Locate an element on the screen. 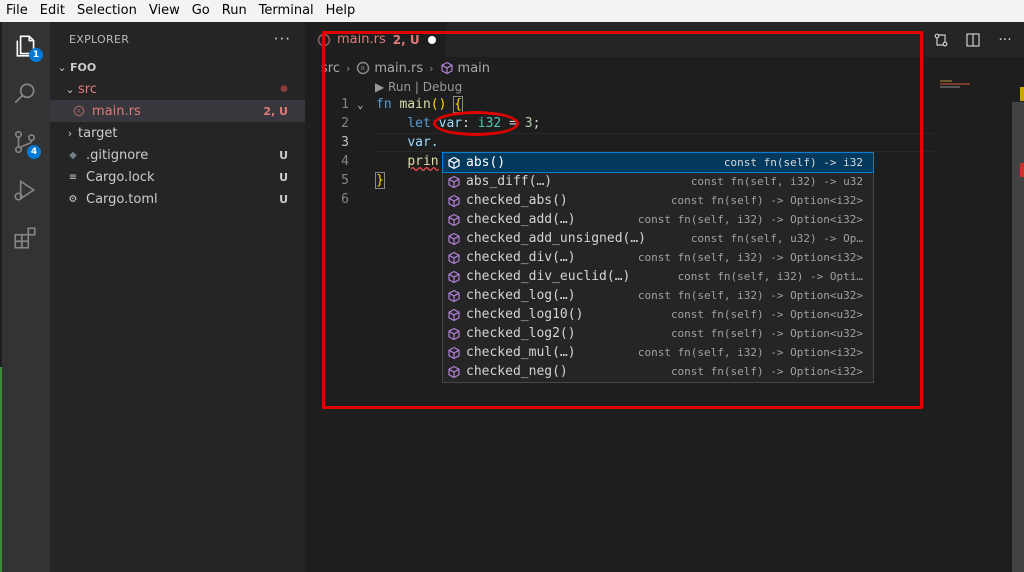  split-editor-icon is located at coordinates (973, 40).